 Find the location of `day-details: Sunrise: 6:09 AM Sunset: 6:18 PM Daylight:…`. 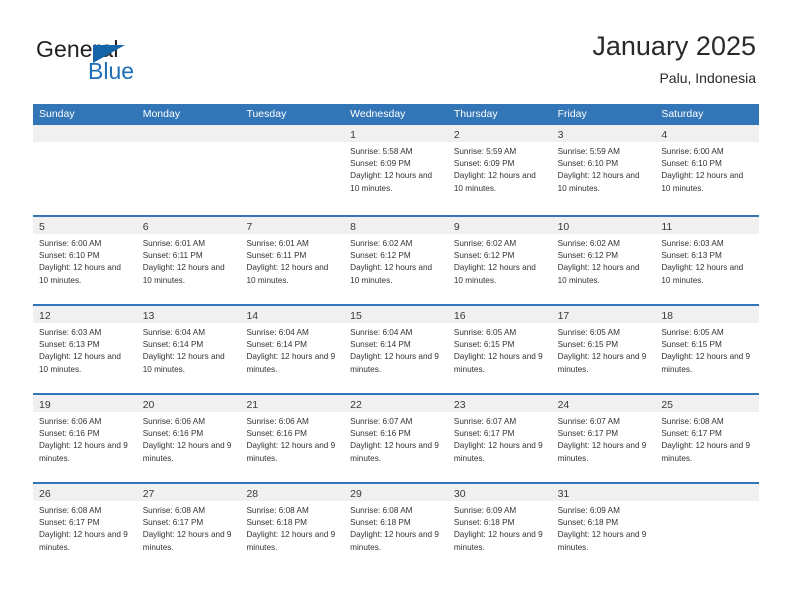

day-details: Sunrise: 6:09 AM Sunset: 6:18 PM Daylight:… is located at coordinates (604, 527).